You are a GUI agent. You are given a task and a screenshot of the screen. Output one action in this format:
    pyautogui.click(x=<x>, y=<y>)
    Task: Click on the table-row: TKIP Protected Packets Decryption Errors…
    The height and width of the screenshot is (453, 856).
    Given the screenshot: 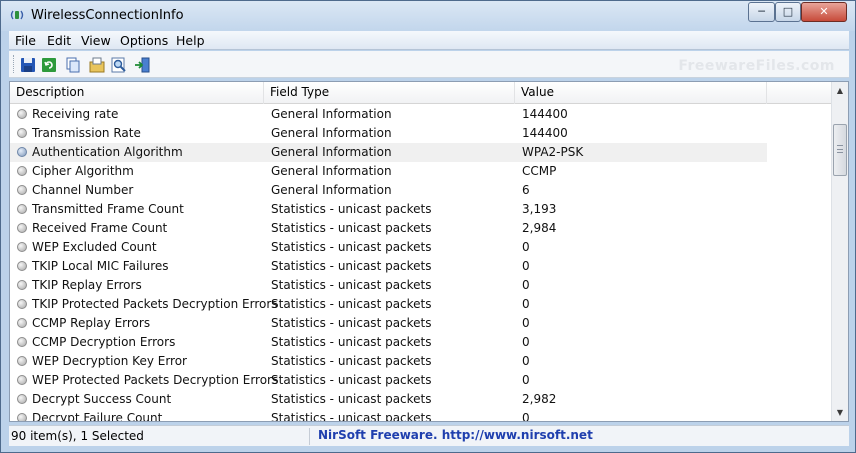 What is the action you would take?
    pyautogui.click(x=421, y=304)
    